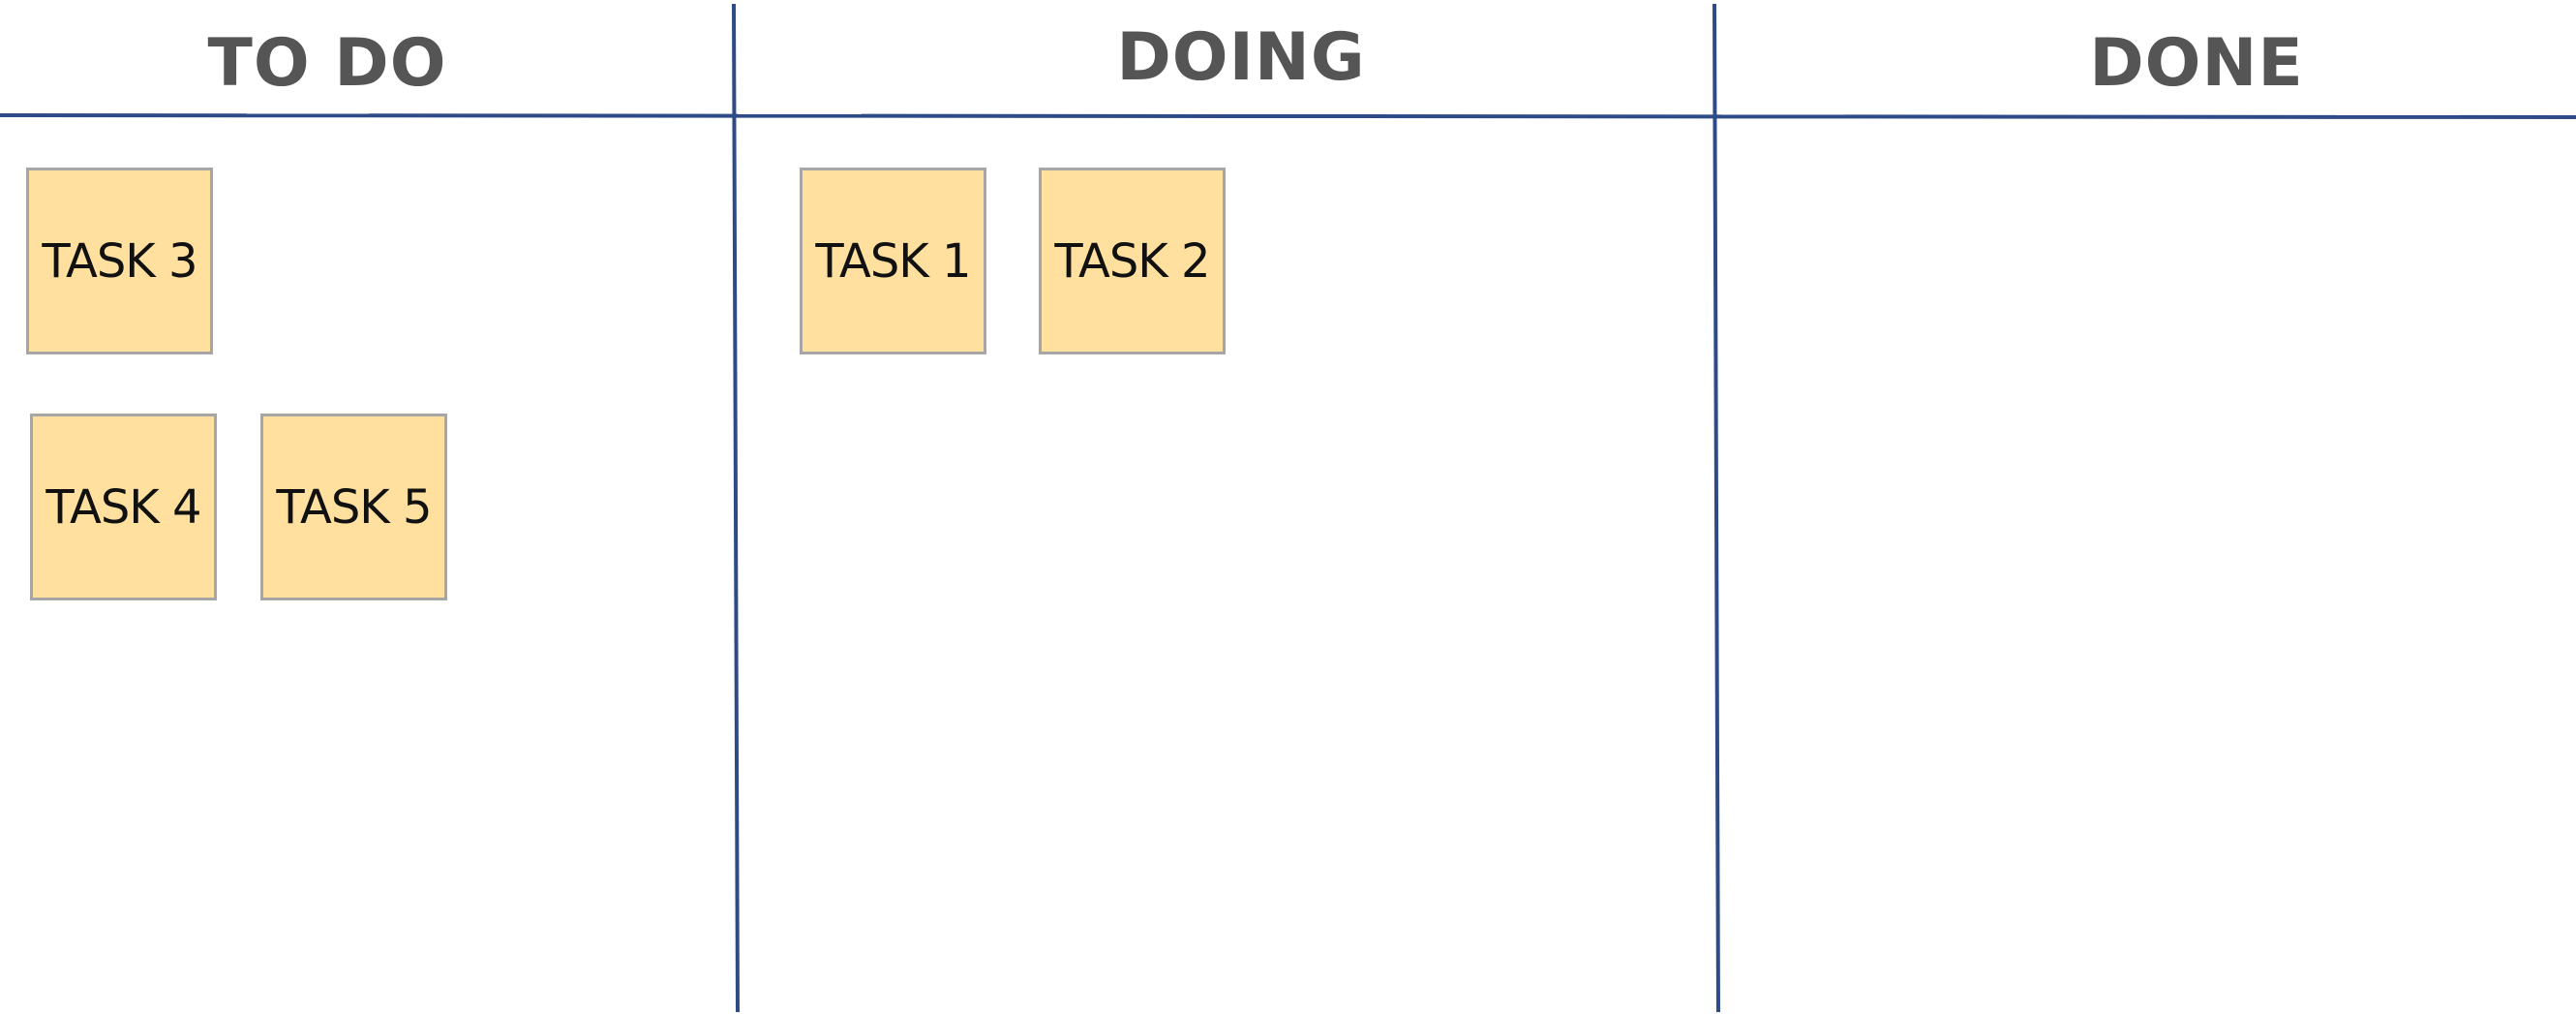  I want to click on column-title-done: DONE, so click(2196, 63).